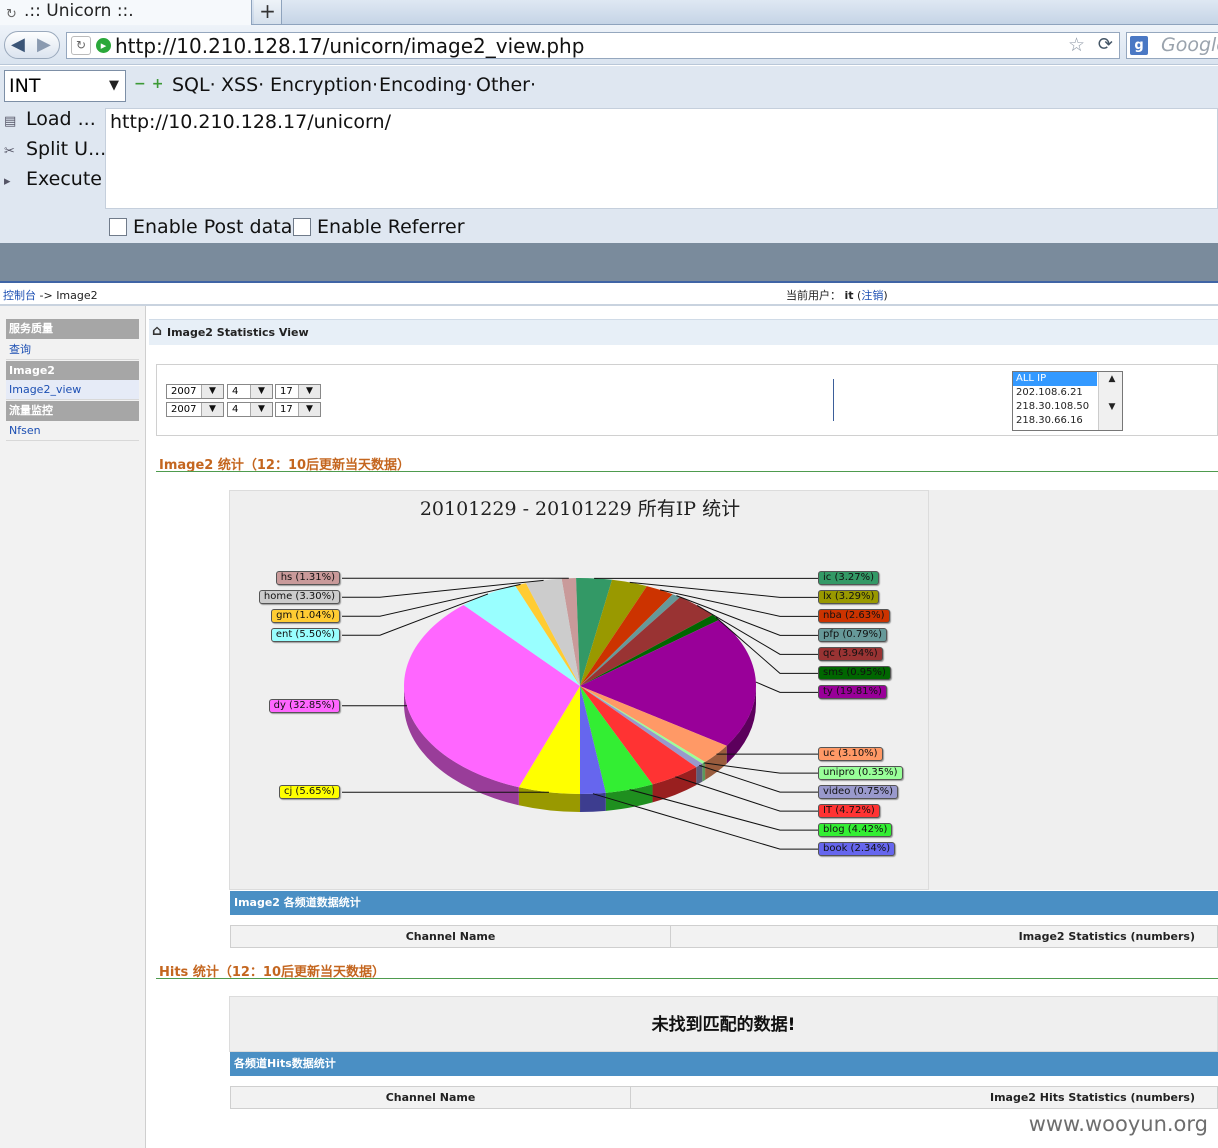 This screenshot has height=1148, width=1218. What do you see at coordinates (324, 85) in the screenshot?
I see `menu-encryption: Encryption·` at bounding box center [324, 85].